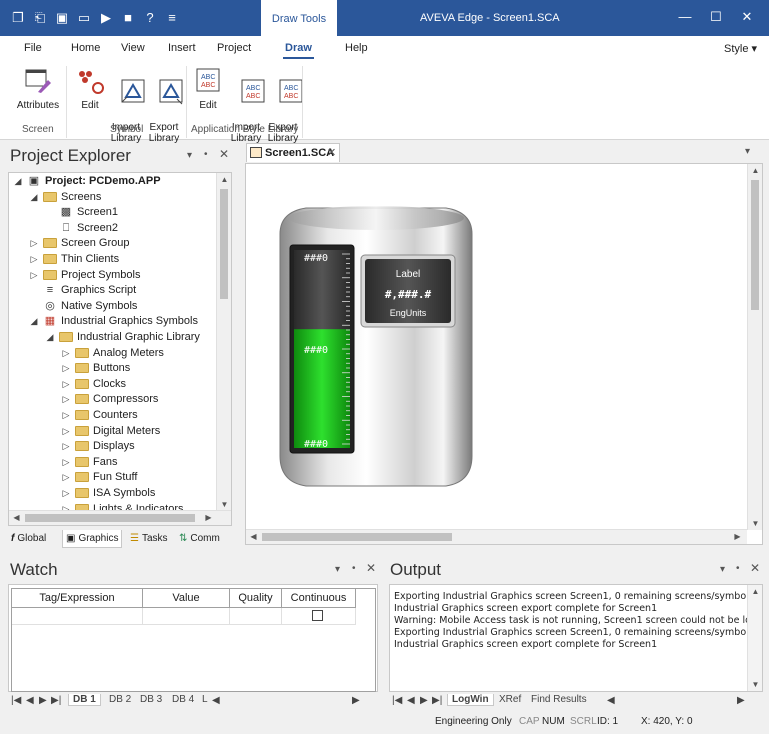  Describe the element at coordinates (754, 347) in the screenshot. I see `canvas-vertical-scrollbar: ▲ ▼` at that location.